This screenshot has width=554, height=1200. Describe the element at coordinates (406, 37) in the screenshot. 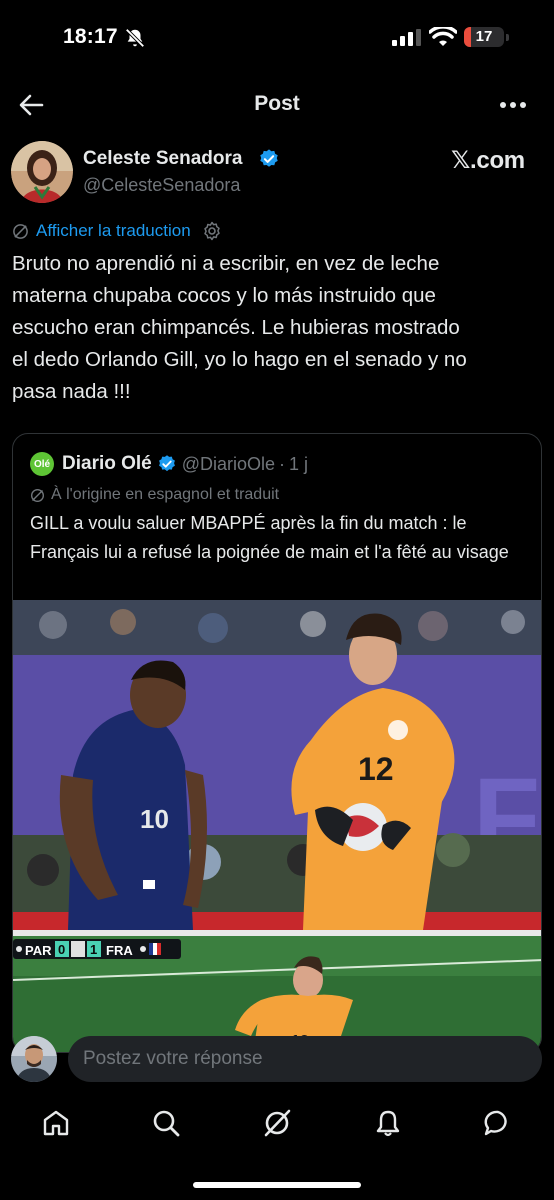

I see `cellular-signal-icon` at that location.